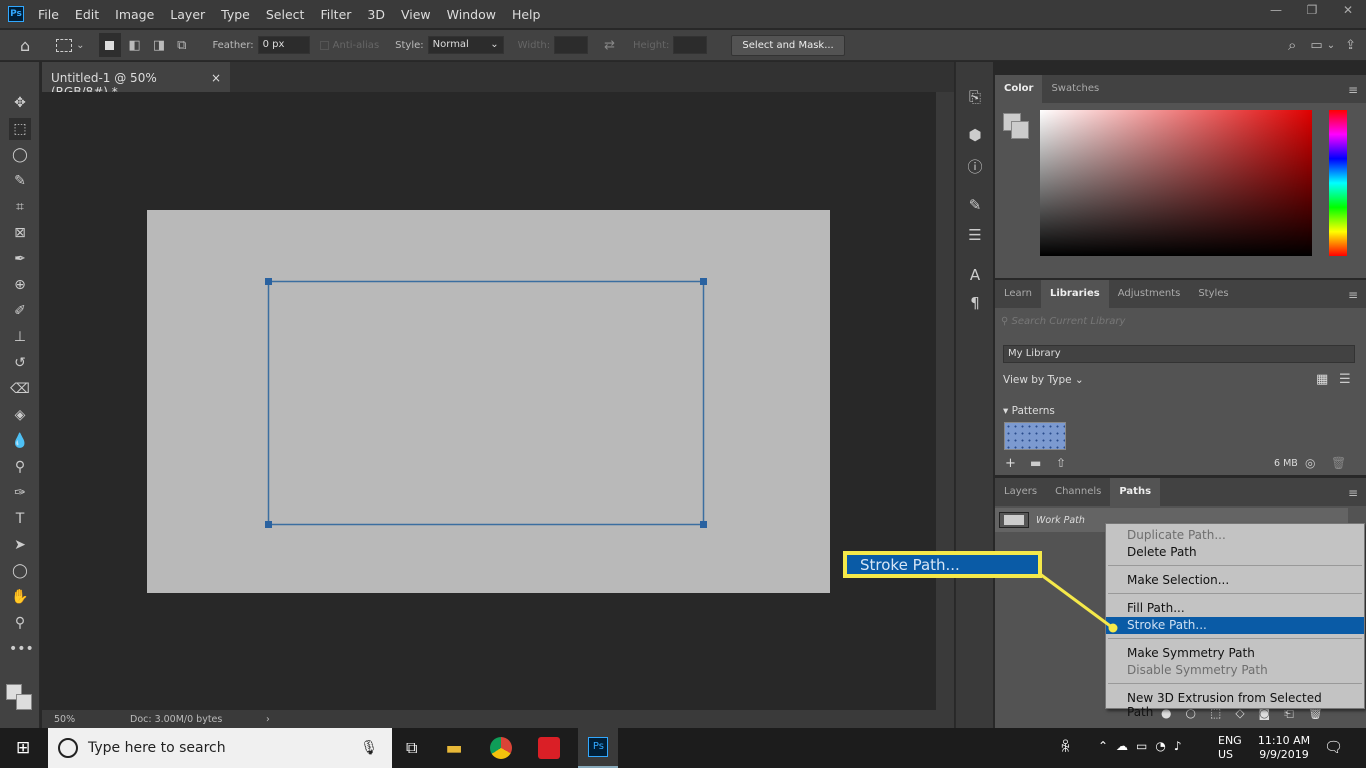 Image resolution: width=1366 pixels, height=768 pixels. I want to click on patterns-section: ▾ Patterns, so click(1029, 411).